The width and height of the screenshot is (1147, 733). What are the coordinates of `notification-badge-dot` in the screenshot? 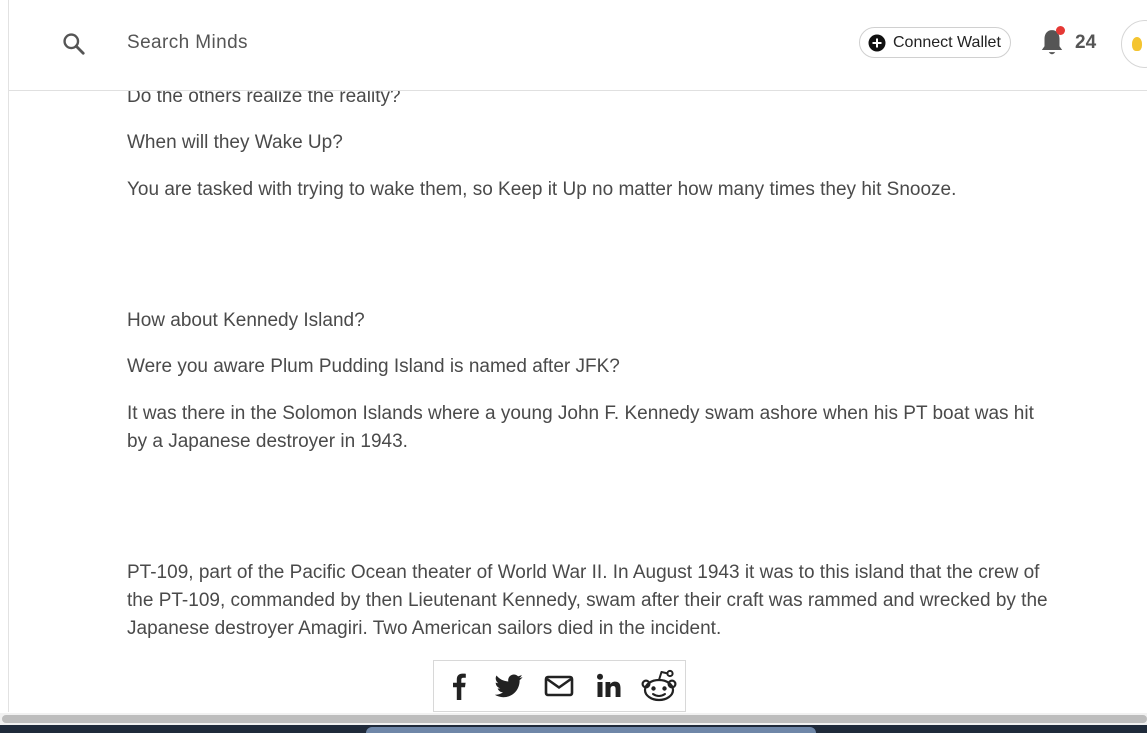 It's located at (1060, 30).